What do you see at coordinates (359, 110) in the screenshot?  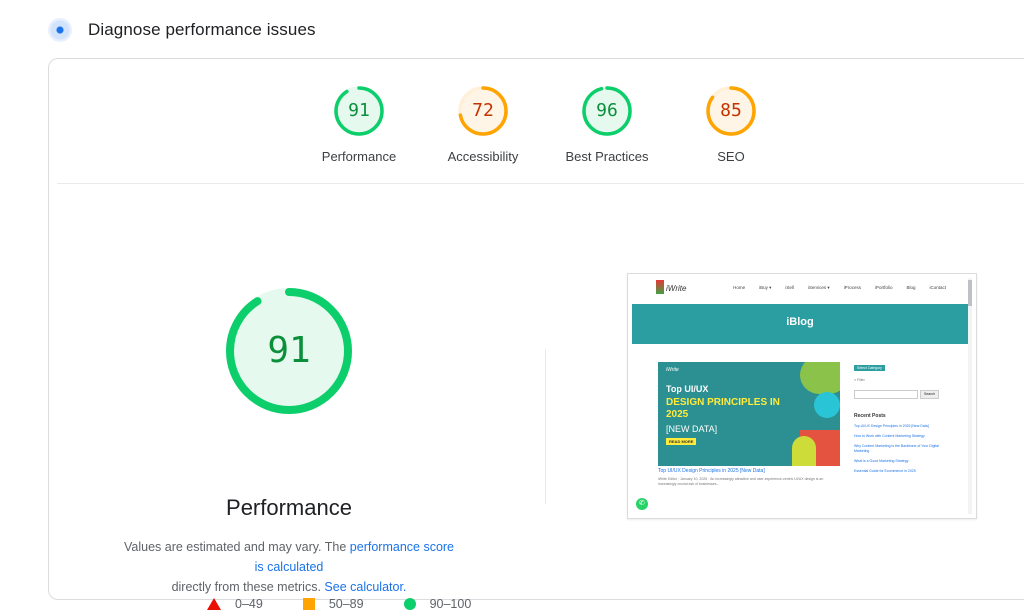 I see `gauge-score: 91` at bounding box center [359, 110].